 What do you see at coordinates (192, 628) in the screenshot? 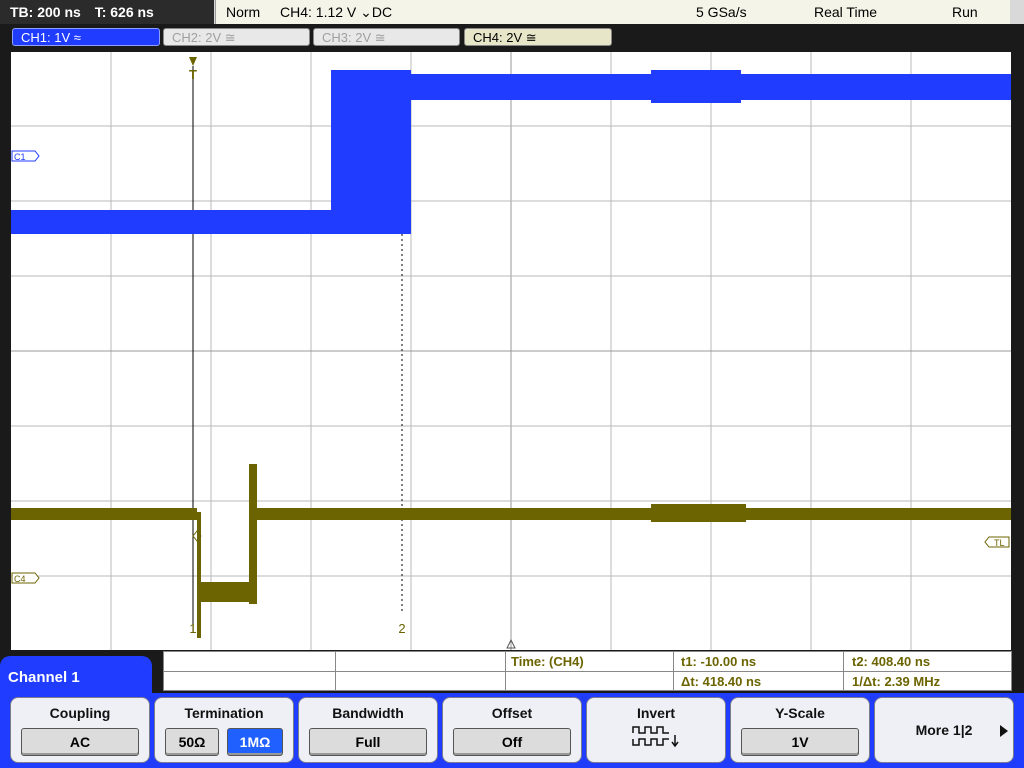
I see `cursor-1-label: 1` at bounding box center [192, 628].